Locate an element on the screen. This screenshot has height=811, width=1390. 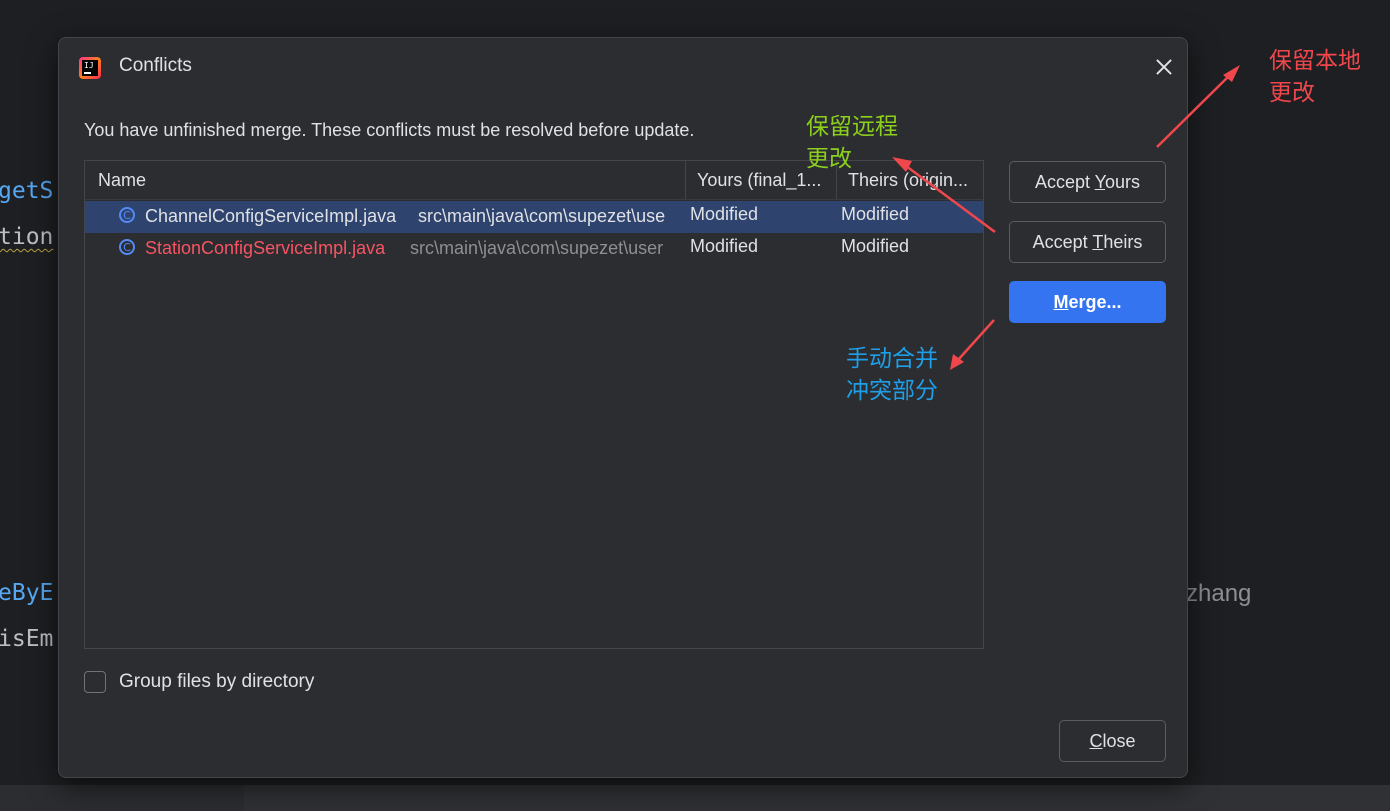
annotation-manual-merge: 手动合并 冲突部分 is located at coordinates (892, 375).